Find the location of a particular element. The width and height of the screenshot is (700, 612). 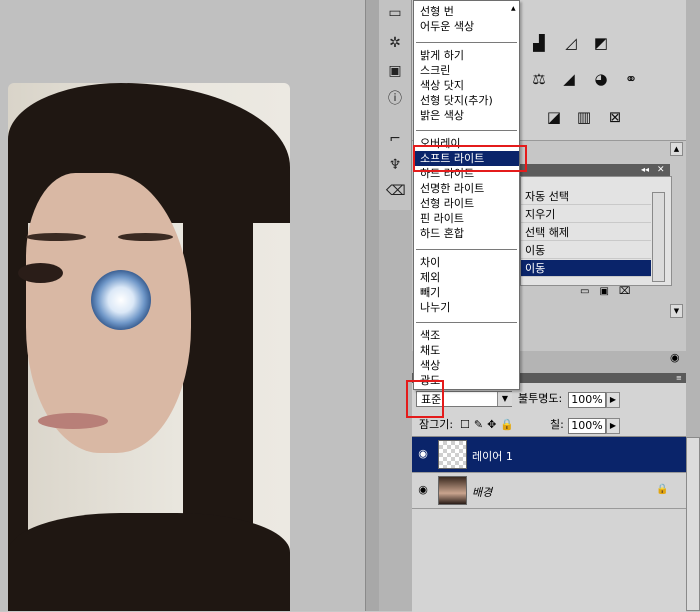

history-row: 지우기 is located at coordinates (586, 214).